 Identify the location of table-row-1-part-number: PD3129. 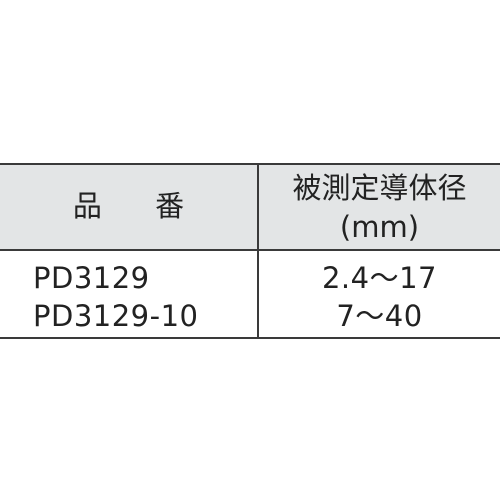
(91, 278).